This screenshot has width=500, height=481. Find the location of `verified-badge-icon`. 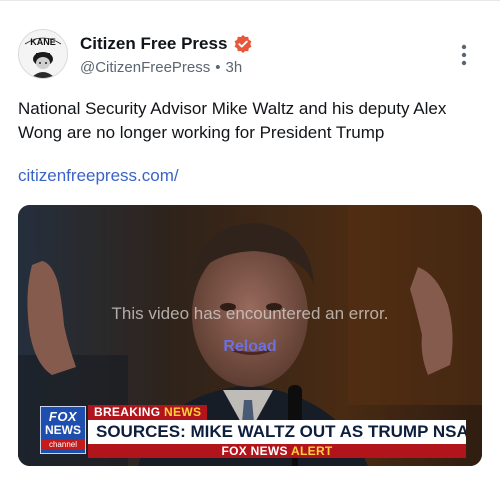

verified-badge-icon is located at coordinates (243, 44).